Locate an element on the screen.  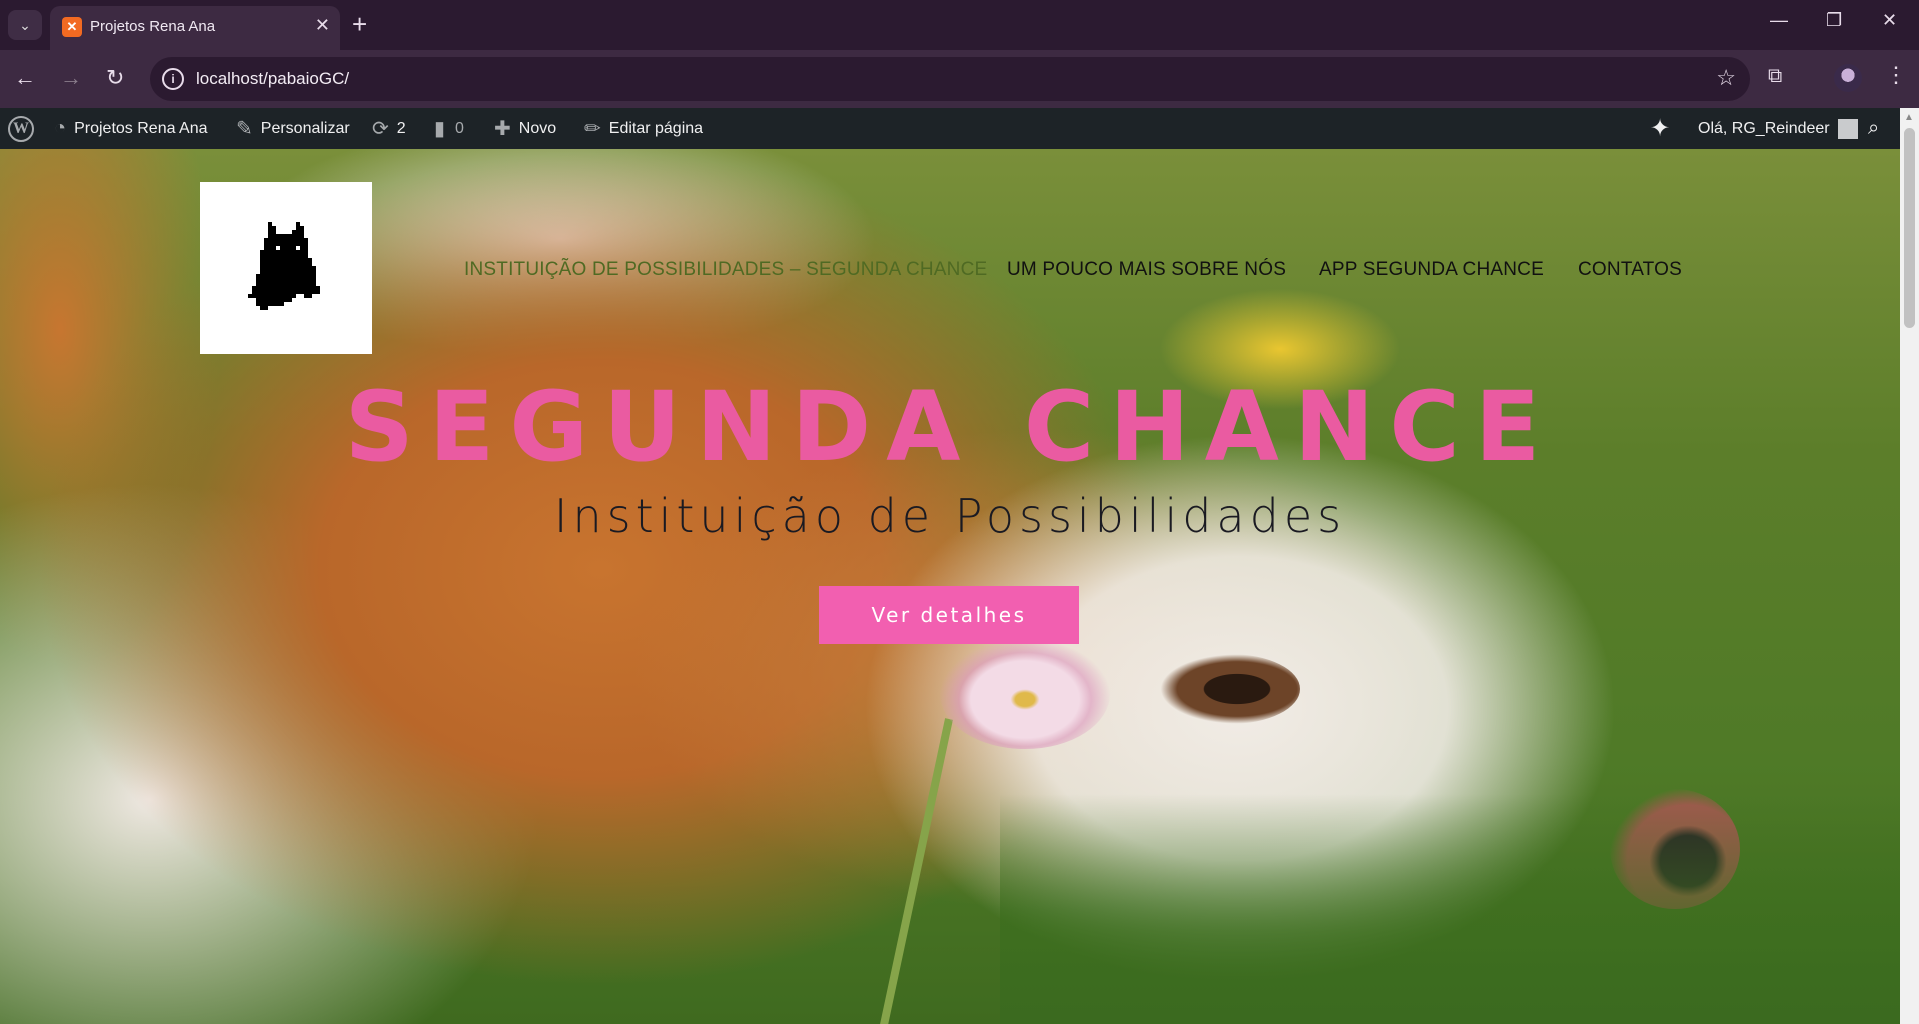
pencil-icon: ✏ is located at coordinates (592, 129).